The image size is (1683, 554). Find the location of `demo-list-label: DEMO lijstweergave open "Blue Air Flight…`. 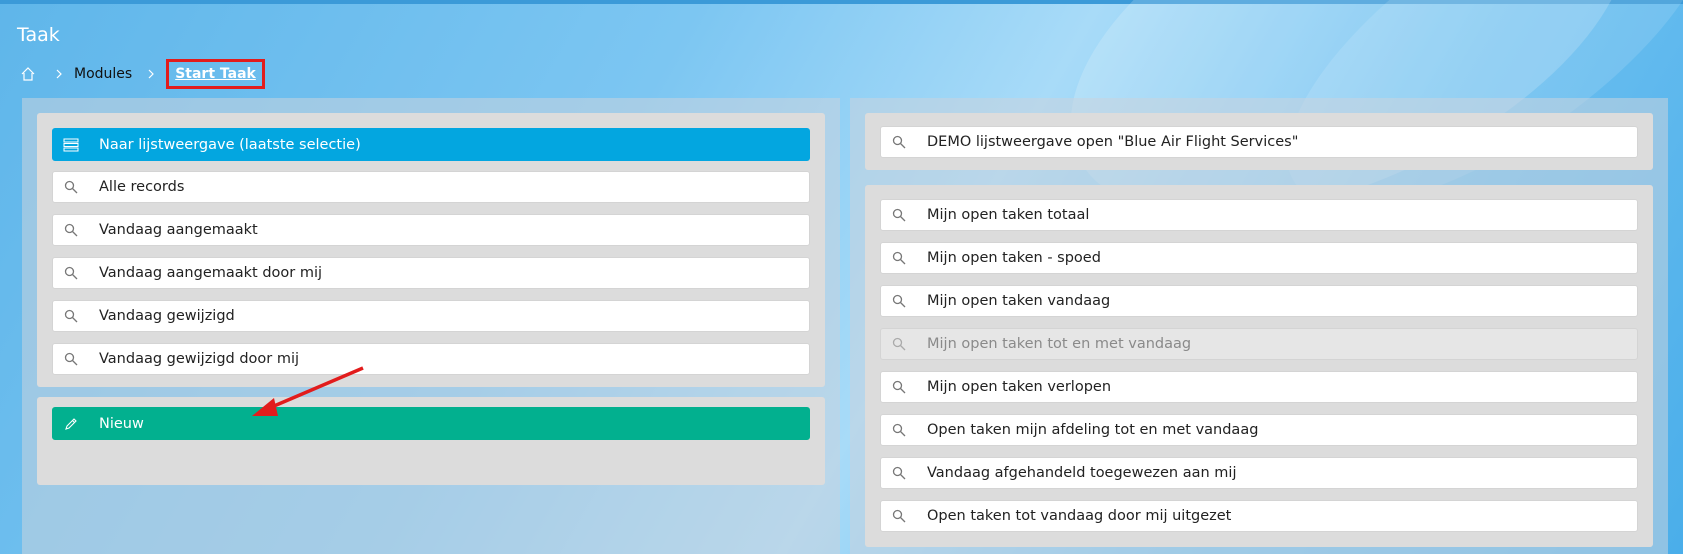

demo-list-label: DEMO lijstweergave open "Blue Air Flight… is located at coordinates (1113, 142).